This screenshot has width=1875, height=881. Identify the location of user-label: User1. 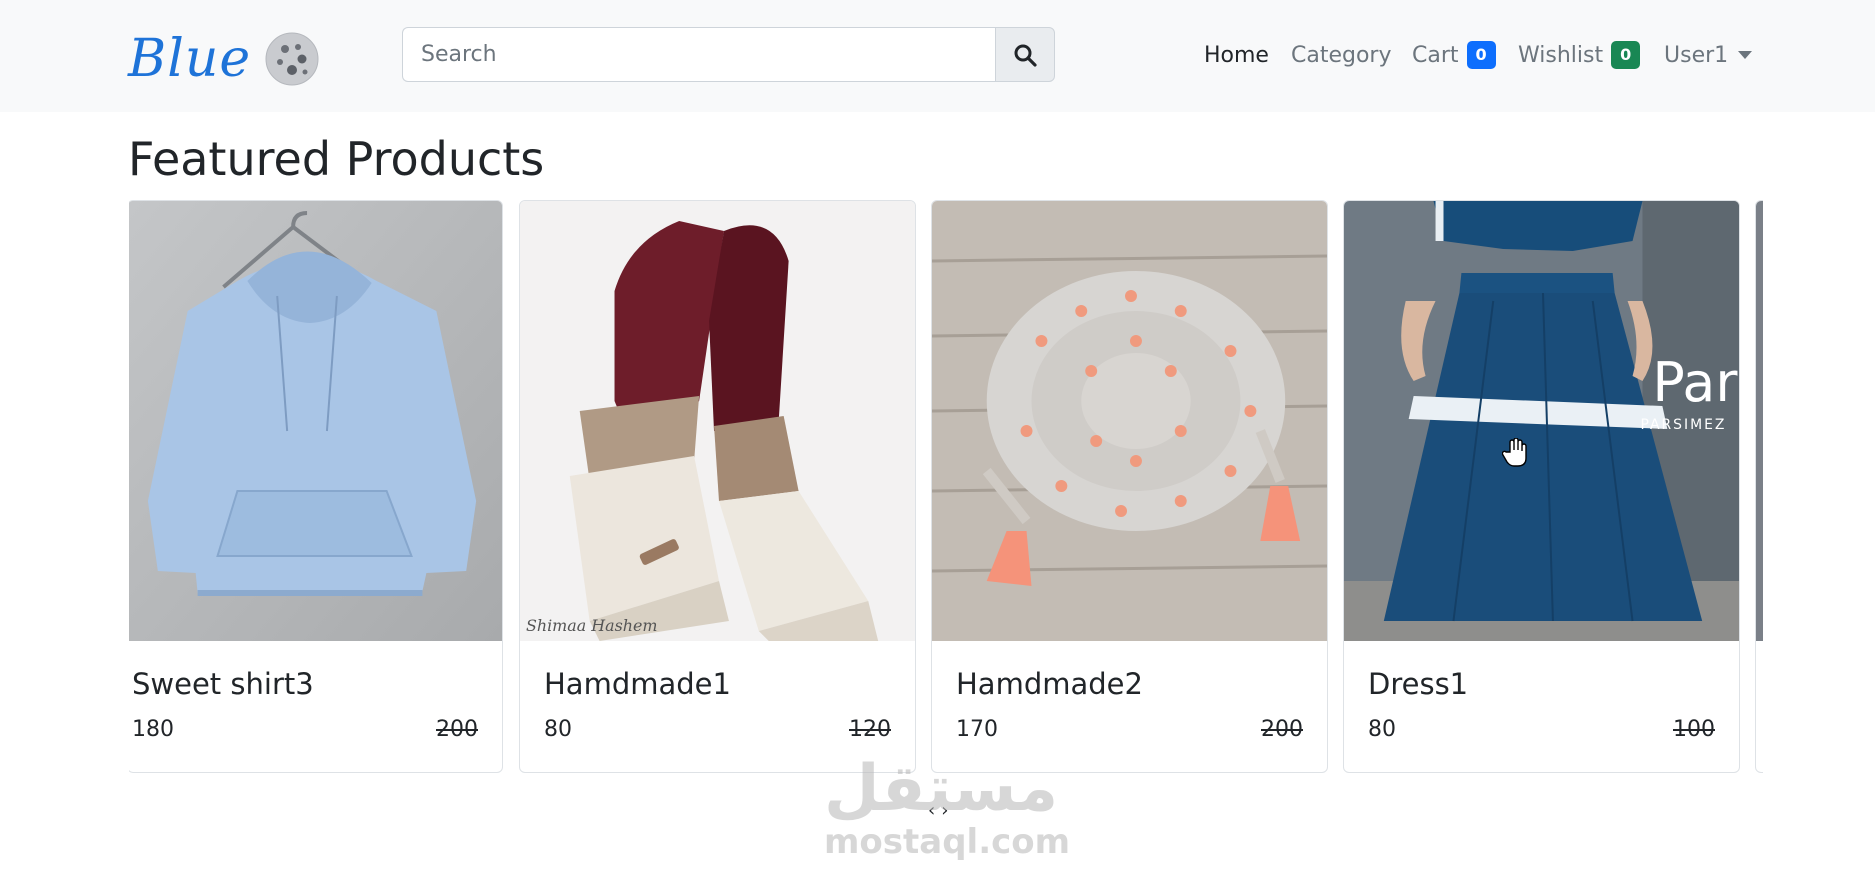
(1696, 55).